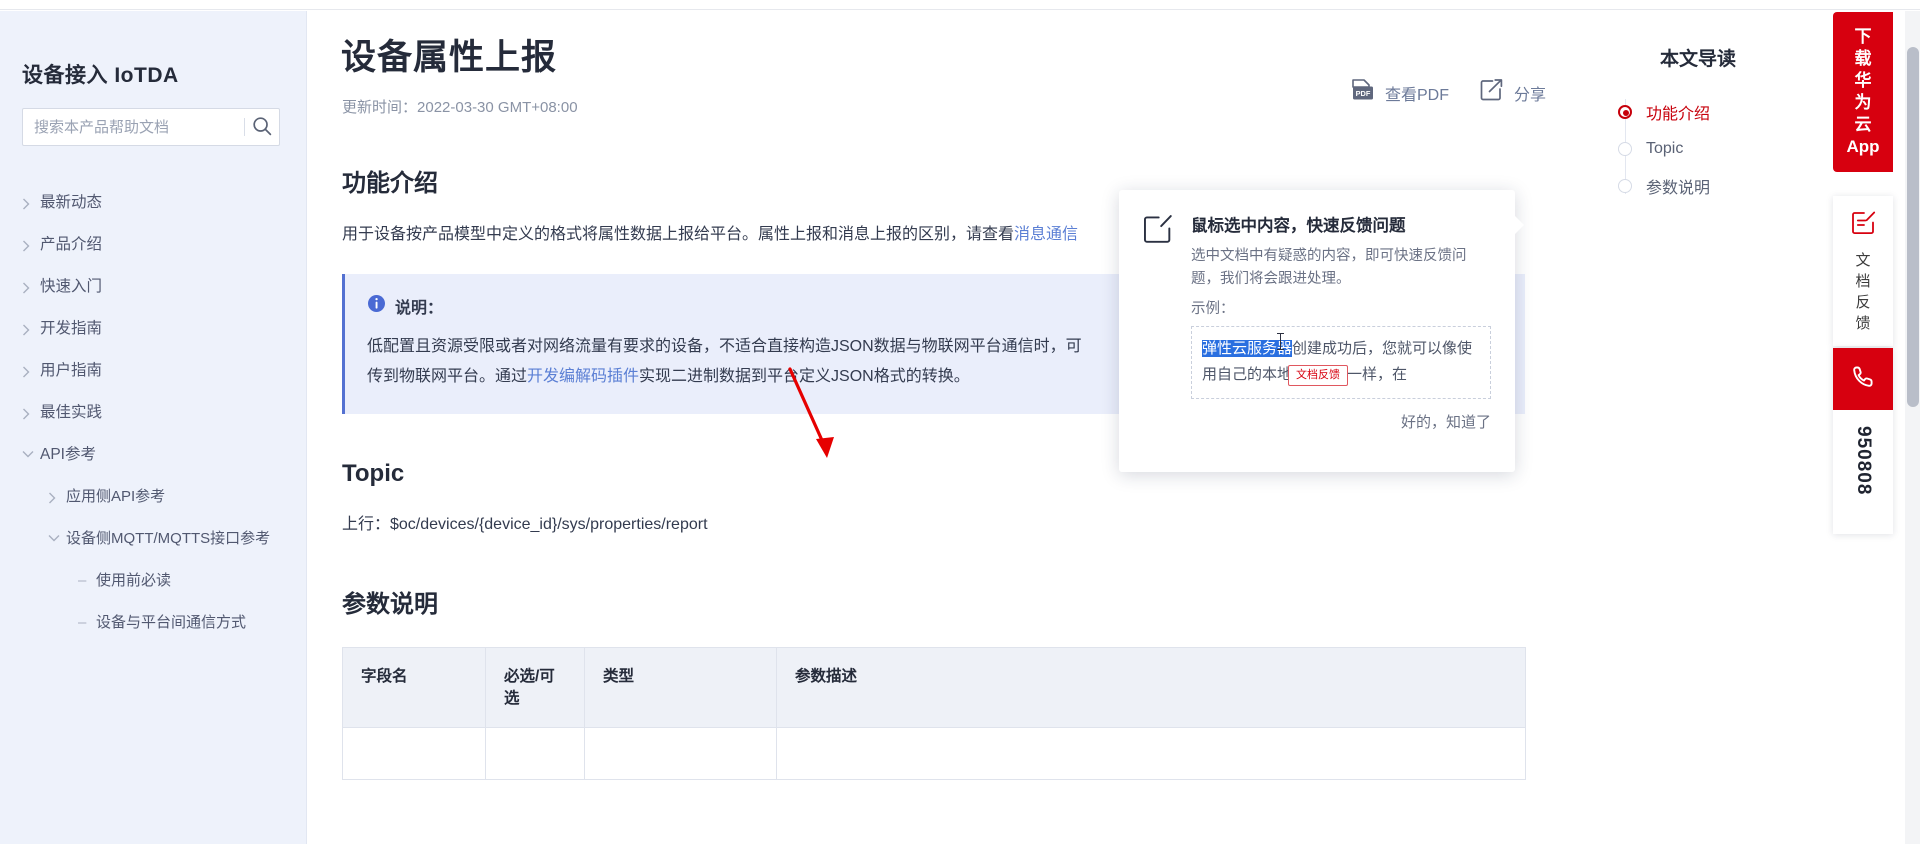  What do you see at coordinates (153, 329) in the screenshot?
I see `sidebar-item-dev-guide: 开发指南` at bounding box center [153, 329].